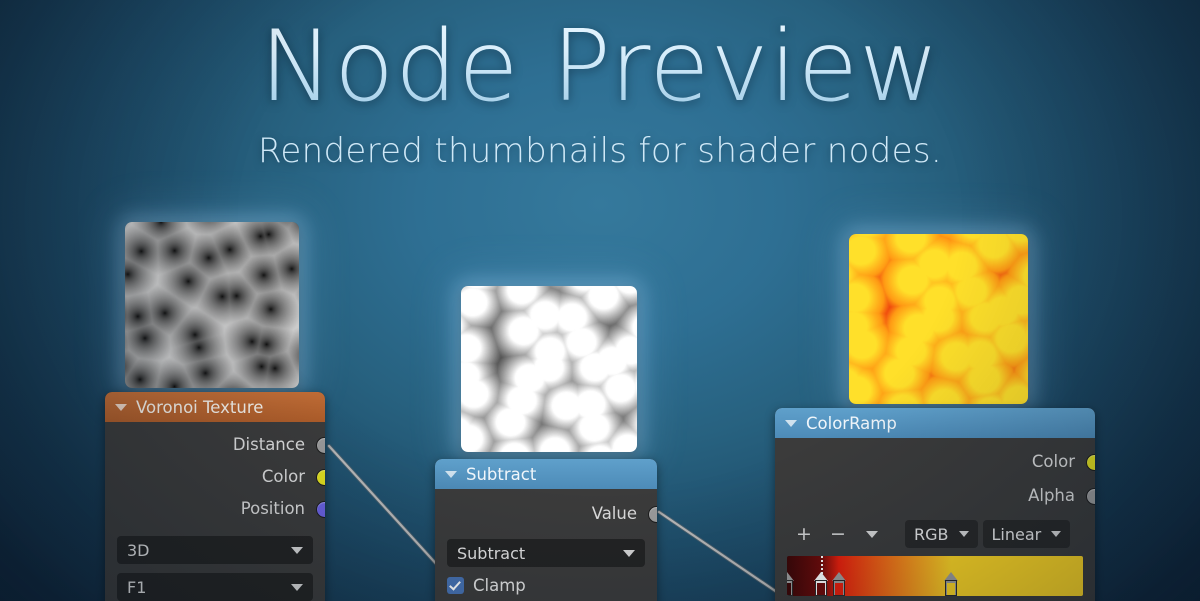 The height and width of the screenshot is (601, 1200). Describe the element at coordinates (212, 305) in the screenshot. I see `voronoi-distance-preview` at that location.